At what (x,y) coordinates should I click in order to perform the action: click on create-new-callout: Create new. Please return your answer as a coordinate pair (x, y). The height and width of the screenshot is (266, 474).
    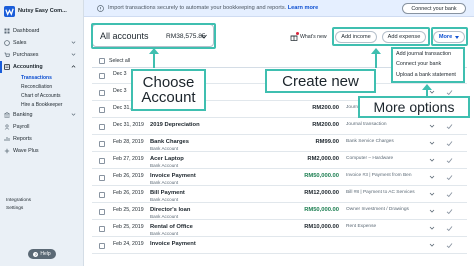
    Looking at the image, I should click on (320, 81).